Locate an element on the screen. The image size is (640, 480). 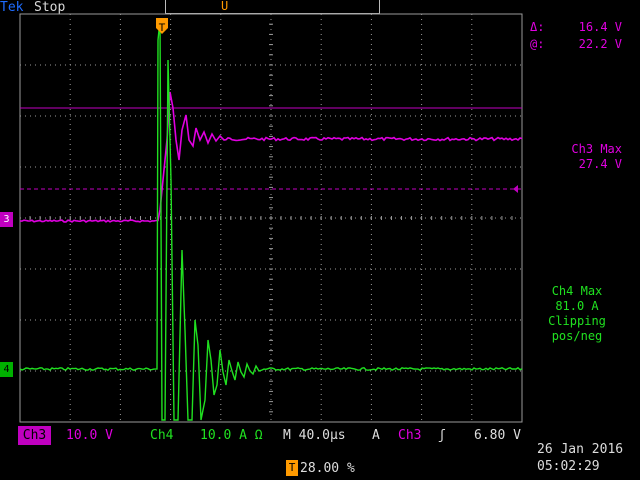
trigger-source: Ch3 is located at coordinates (409, 435).